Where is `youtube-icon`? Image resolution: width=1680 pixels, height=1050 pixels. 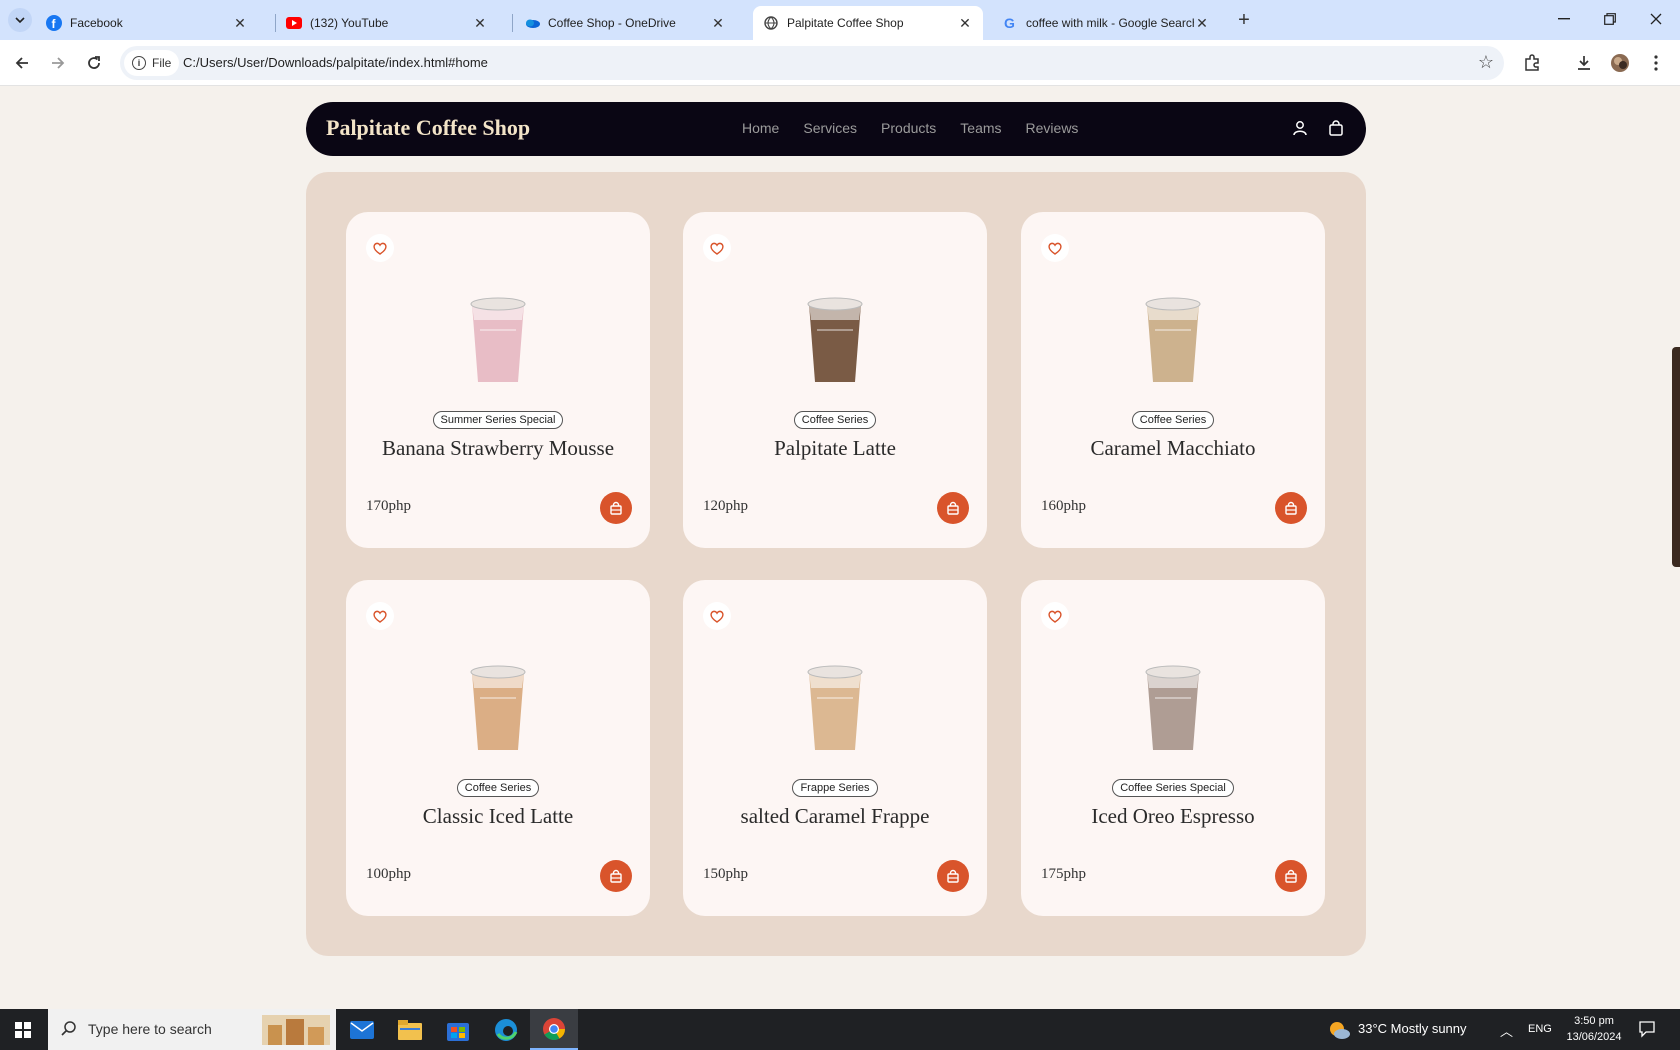
youtube-icon is located at coordinates (294, 23).